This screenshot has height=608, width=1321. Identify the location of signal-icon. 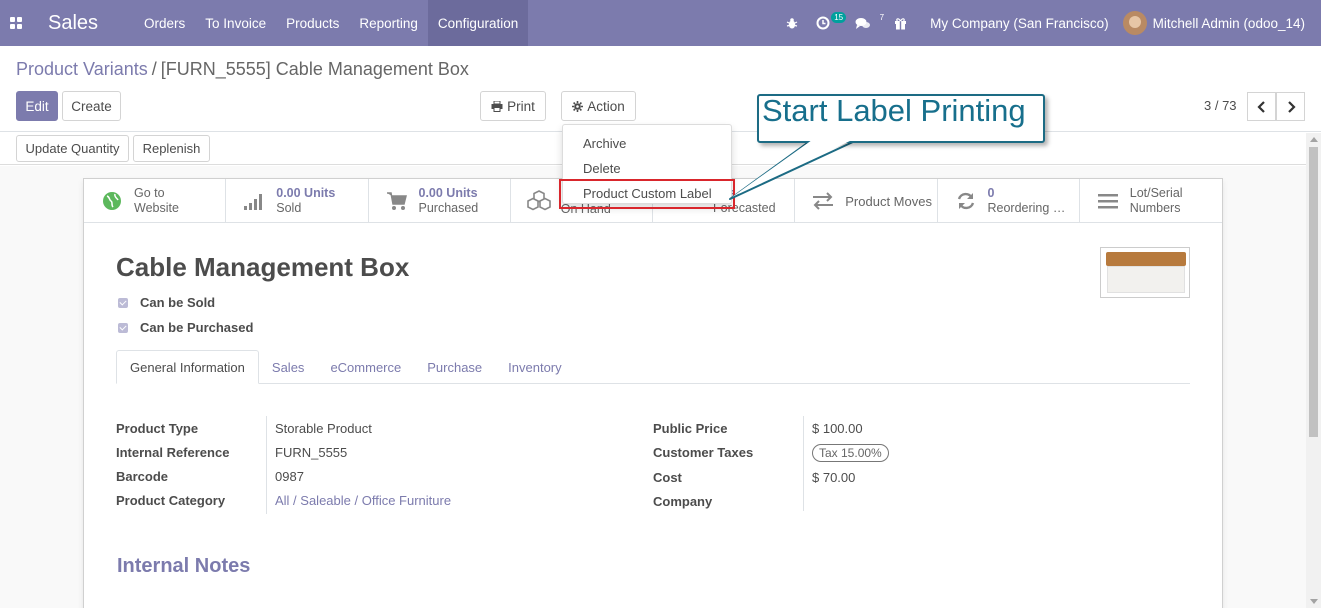
(254, 201).